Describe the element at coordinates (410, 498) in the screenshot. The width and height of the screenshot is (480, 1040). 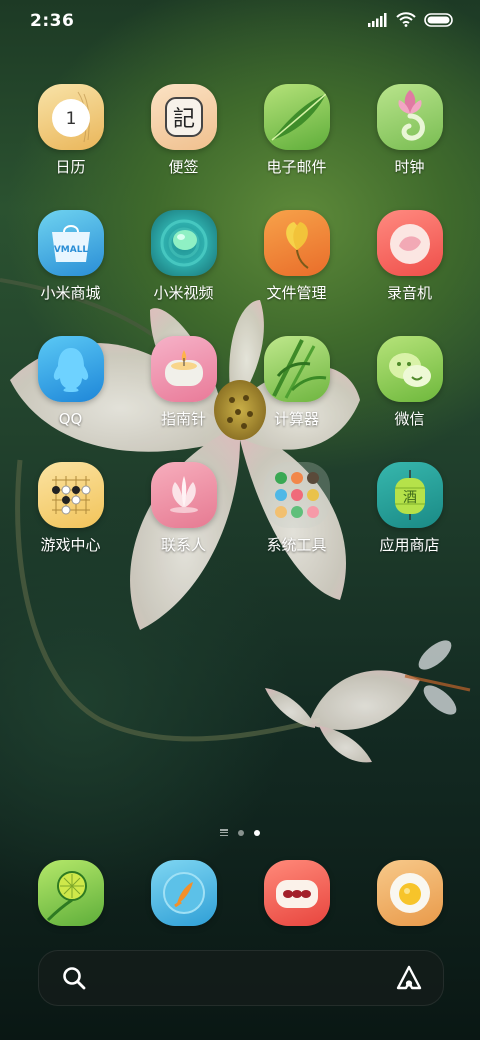
I see `app-store-glyph: 酒` at that location.